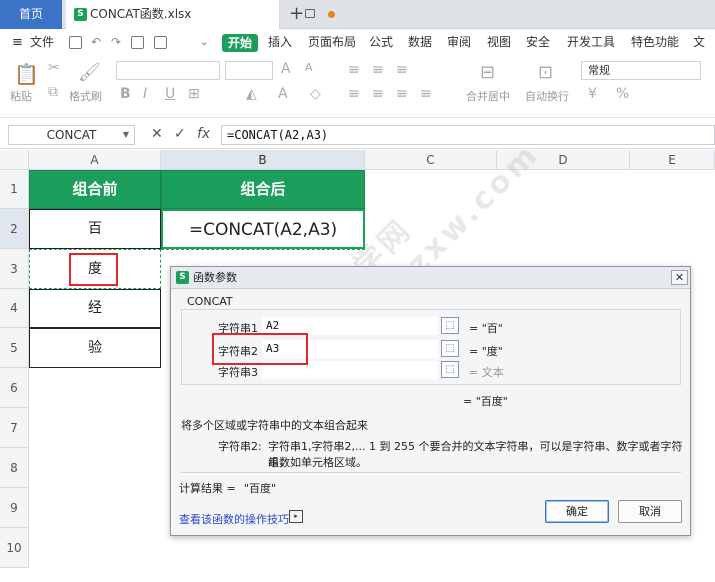 The image size is (715, 582). I want to click on format-painter-icon: 🖌, so click(89, 72).